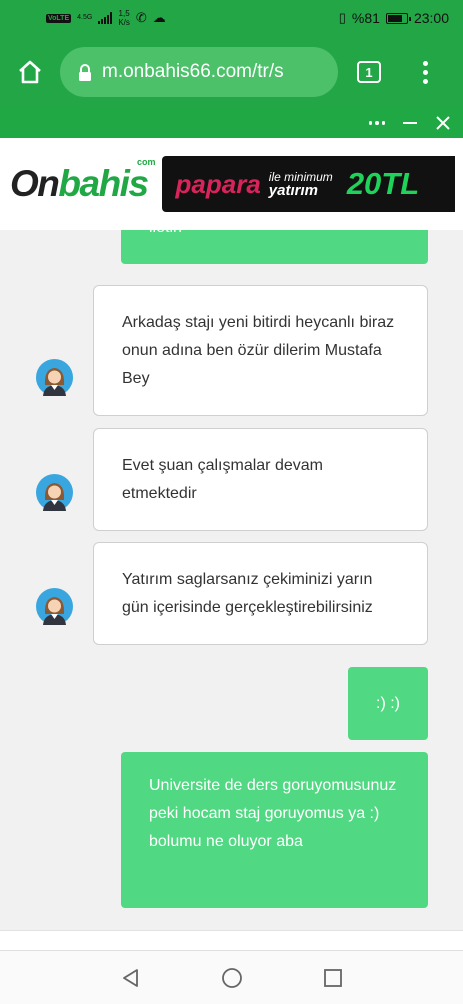  What do you see at coordinates (274, 247) in the screenshot?
I see `user-message-partial: iletin` at bounding box center [274, 247].